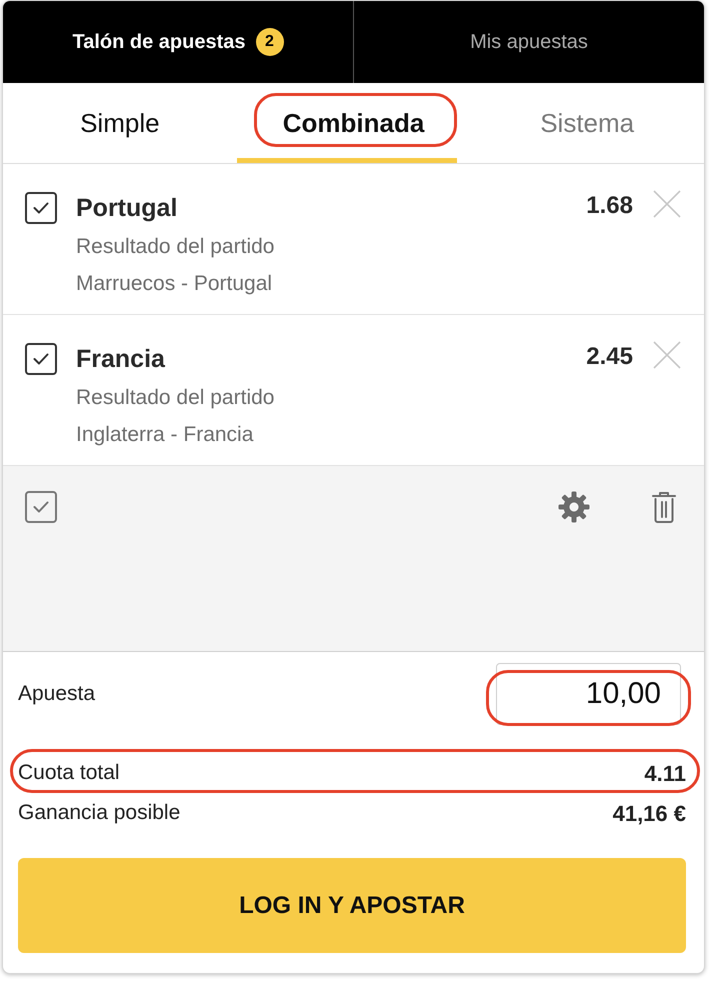  Describe the element at coordinates (175, 284) in the screenshot. I see `event-name: Marruecos - Portugal` at that location.